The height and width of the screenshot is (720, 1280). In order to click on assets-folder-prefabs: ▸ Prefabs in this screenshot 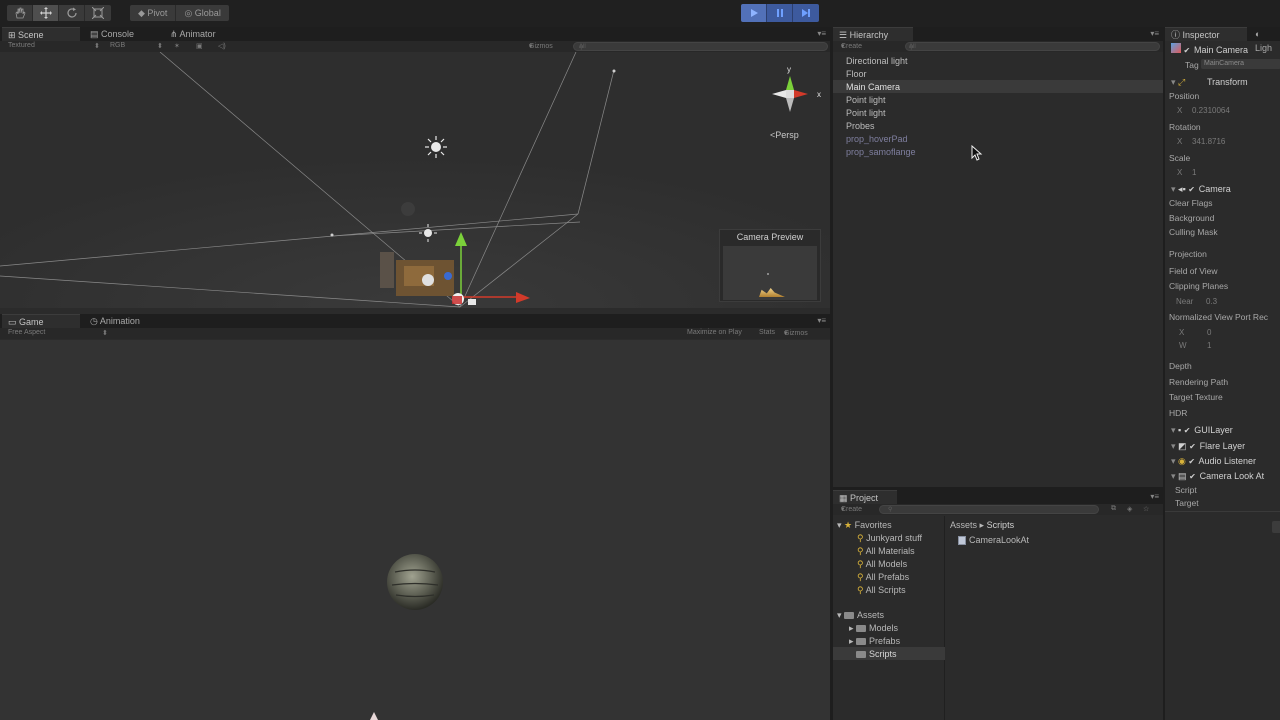, I will do `click(874, 641)`.